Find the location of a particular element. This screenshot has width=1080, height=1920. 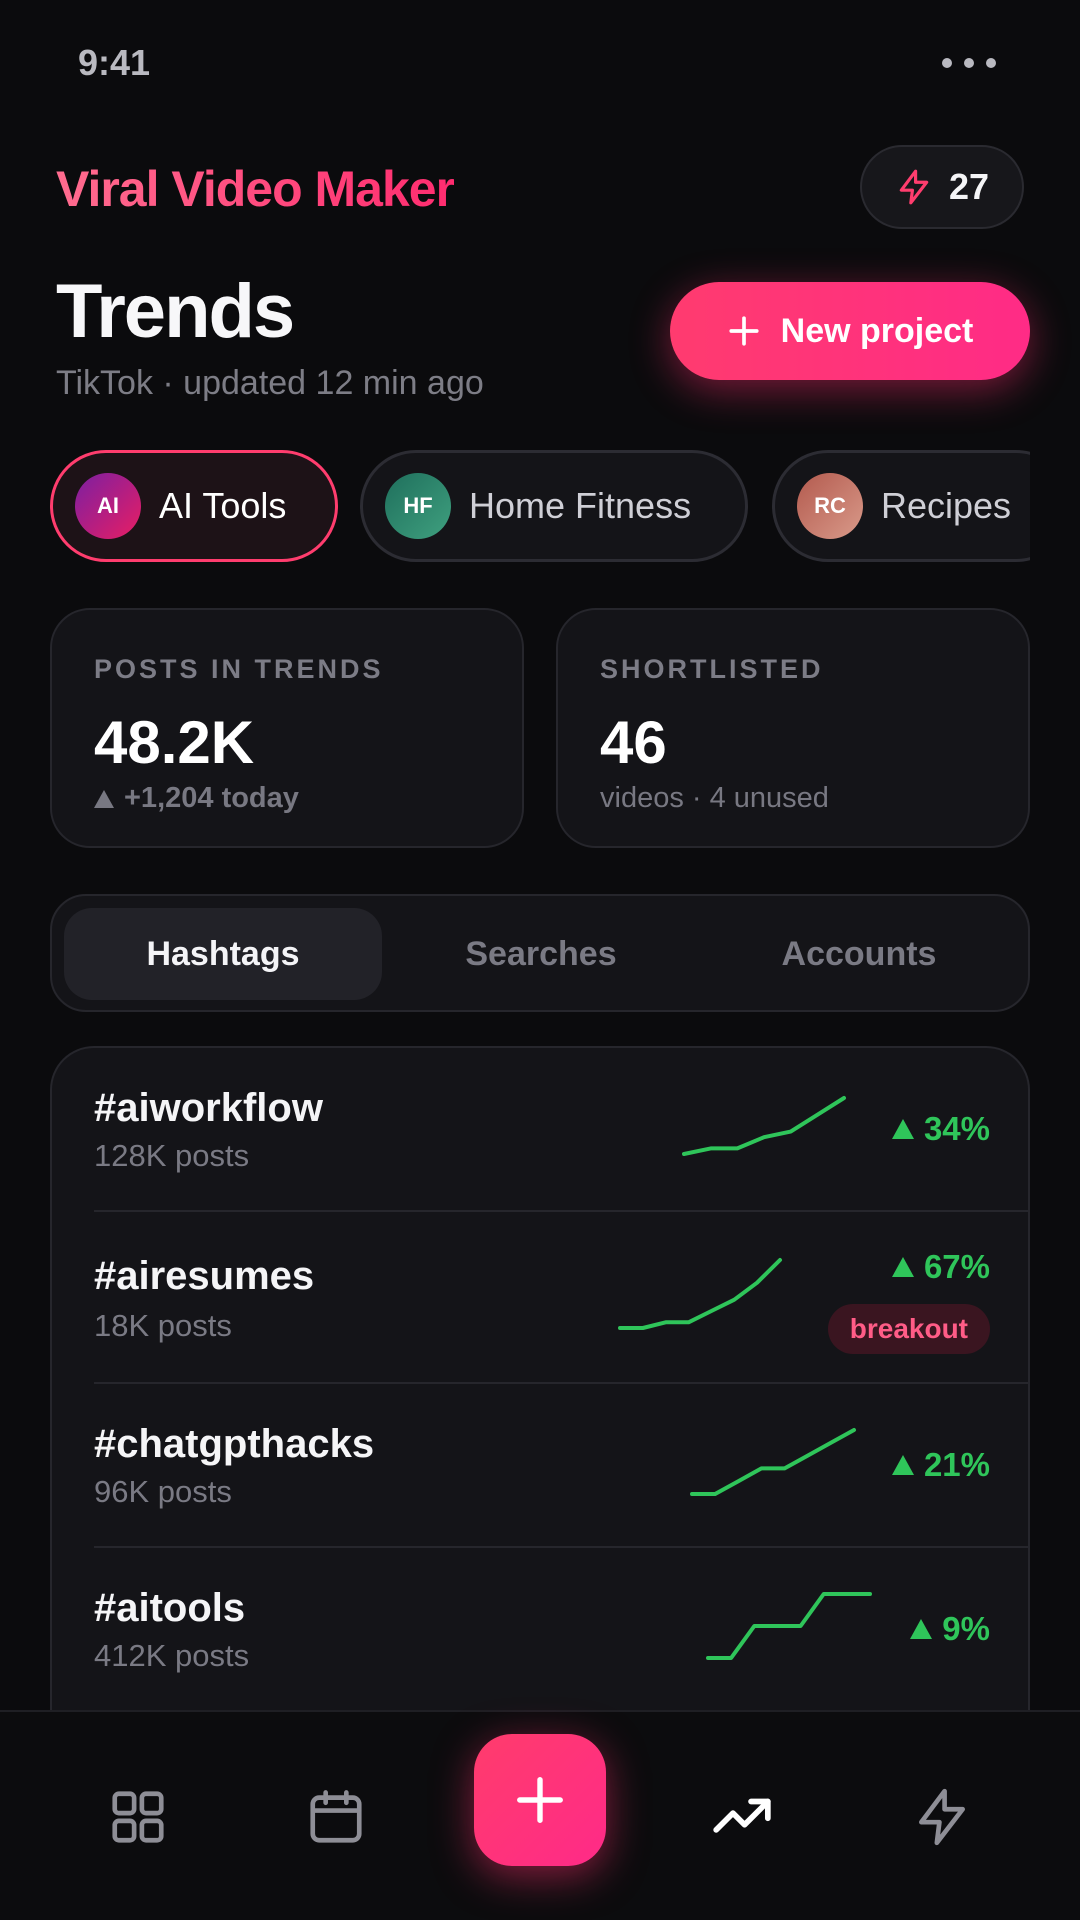

tab-hashtags: Hashtags is located at coordinates (223, 954).